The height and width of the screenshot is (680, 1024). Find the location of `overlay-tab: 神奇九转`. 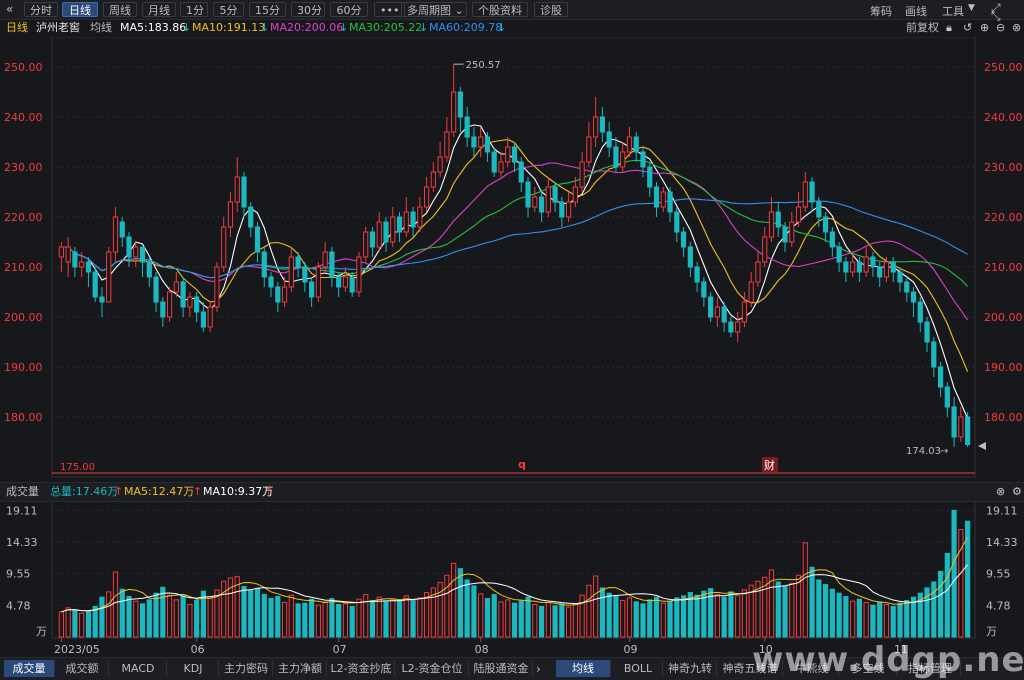

overlay-tab: 神奇九转 is located at coordinates (690, 668).